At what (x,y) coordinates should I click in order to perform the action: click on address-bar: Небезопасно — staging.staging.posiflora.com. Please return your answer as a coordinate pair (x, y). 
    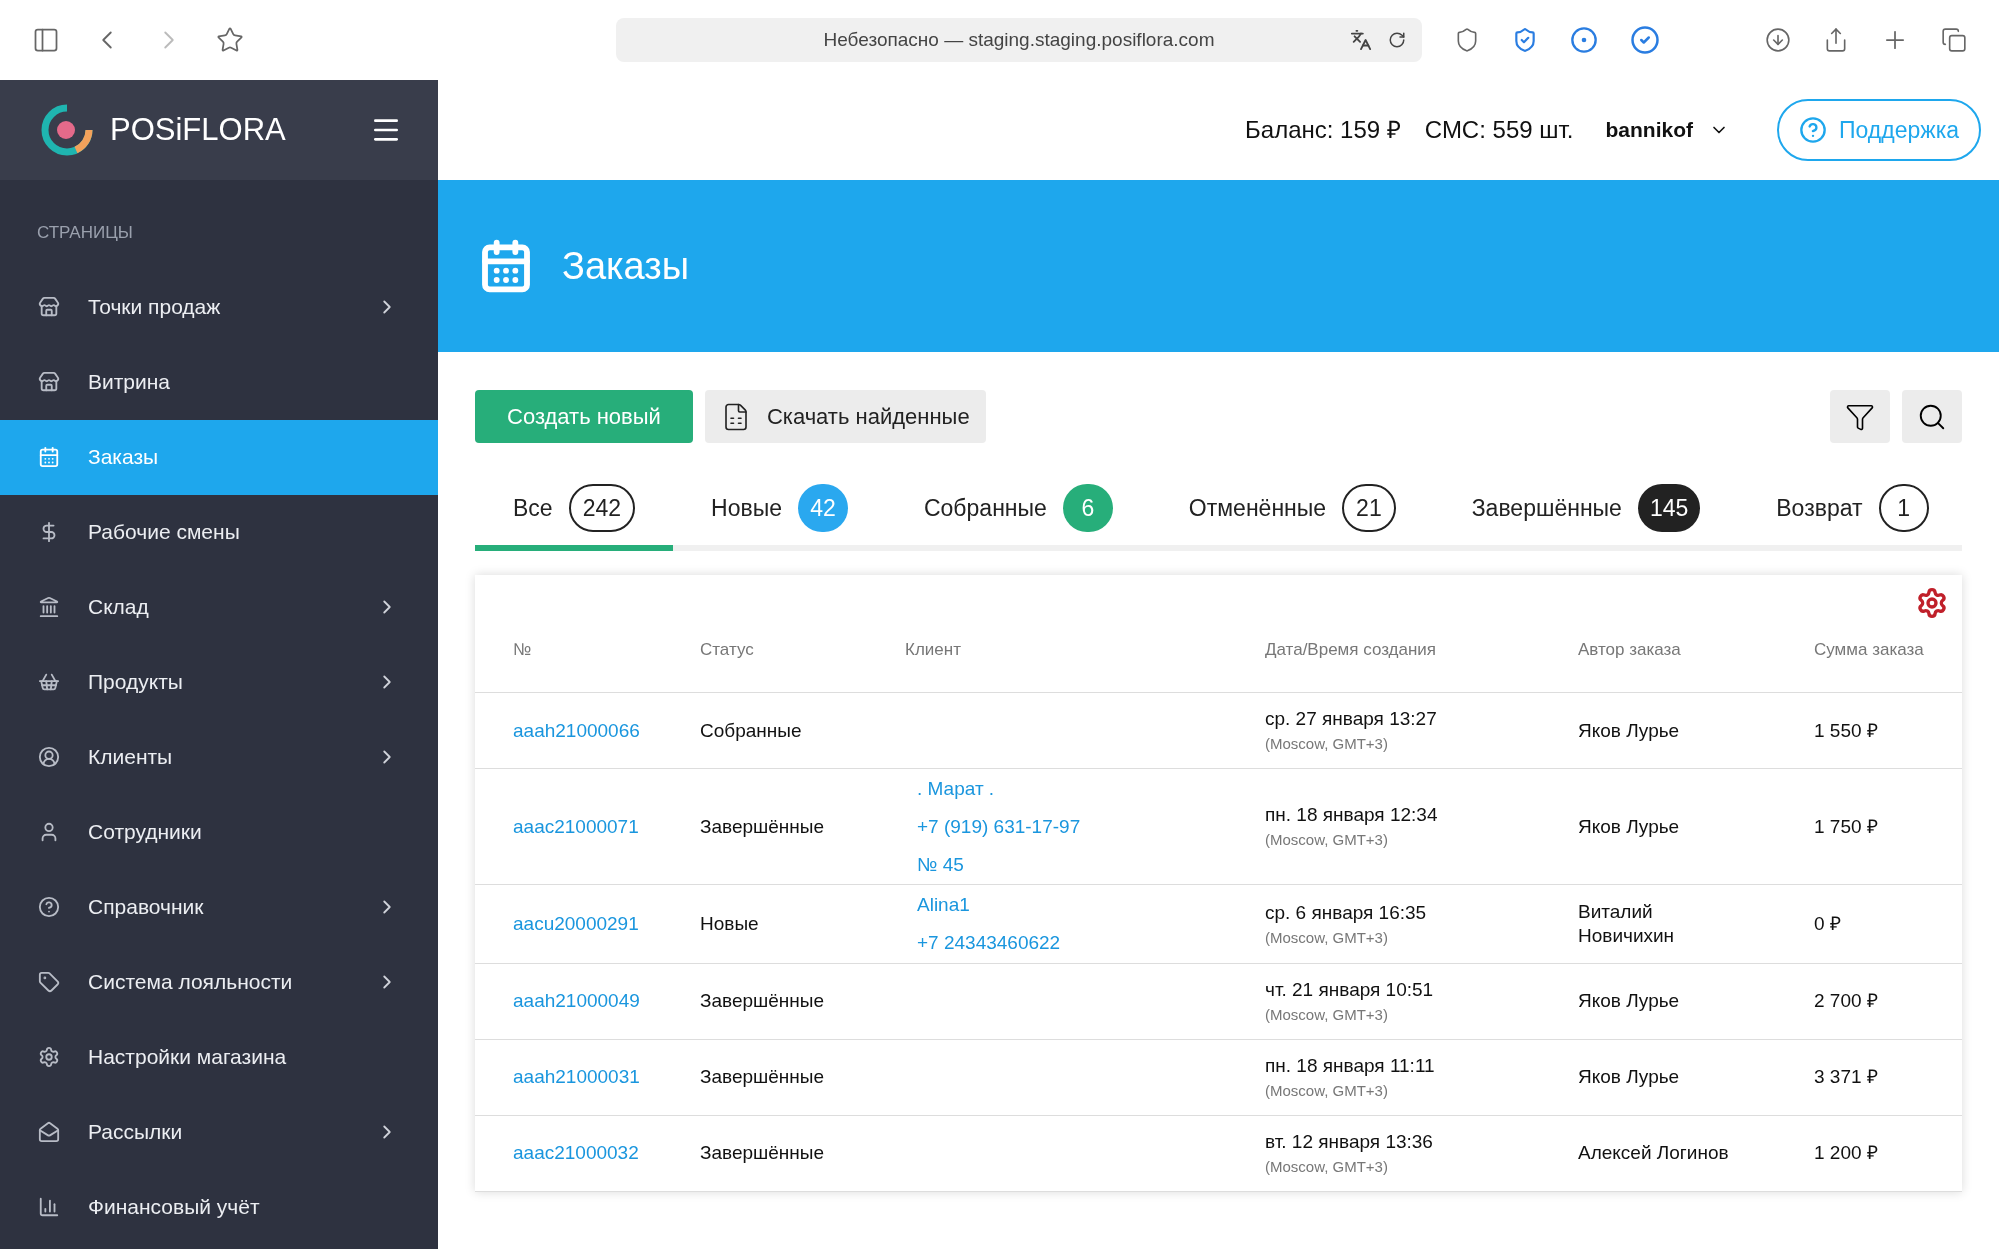
    Looking at the image, I should click on (1019, 40).